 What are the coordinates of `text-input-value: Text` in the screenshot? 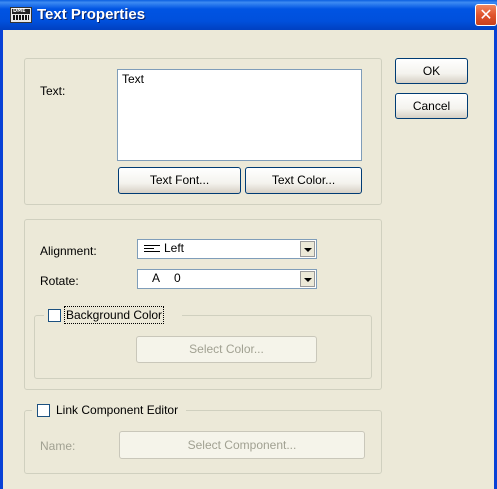 It's located at (133, 79).